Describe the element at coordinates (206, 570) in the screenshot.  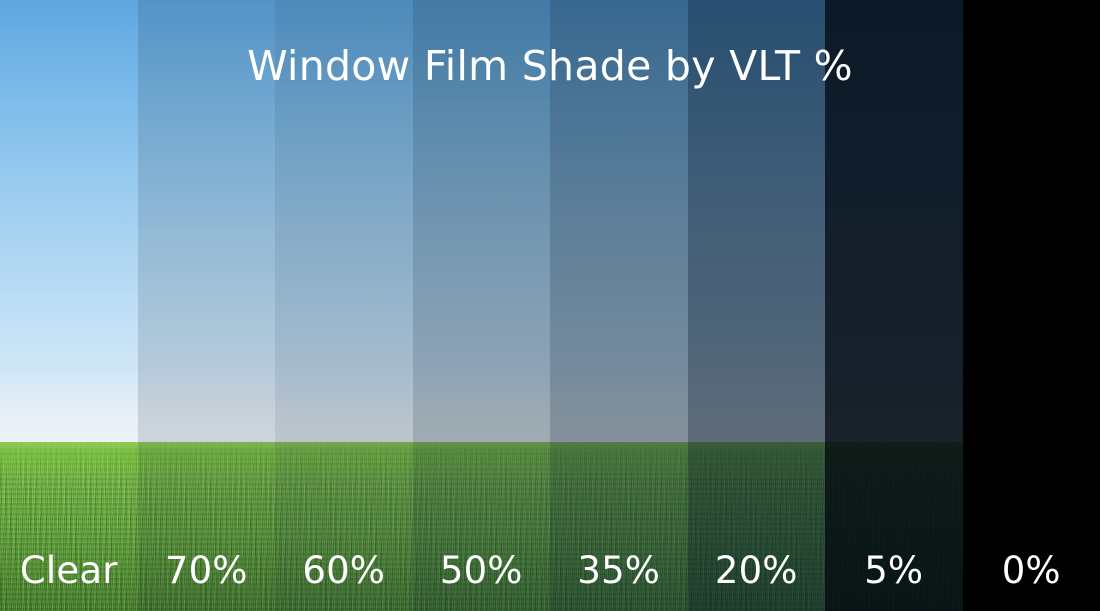
I see `tint-strip-label: 70%` at that location.